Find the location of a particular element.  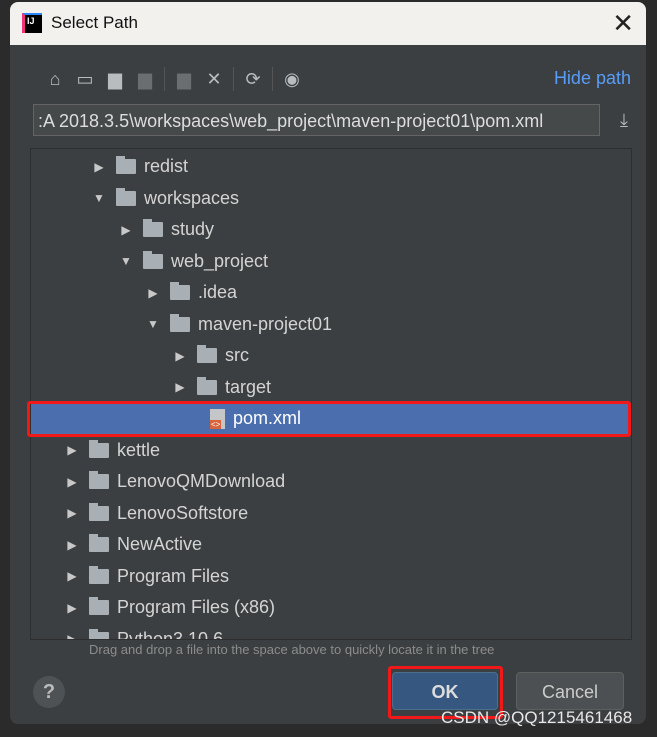

tree-item-label: LenovoQMDownload is located at coordinates (201, 481).